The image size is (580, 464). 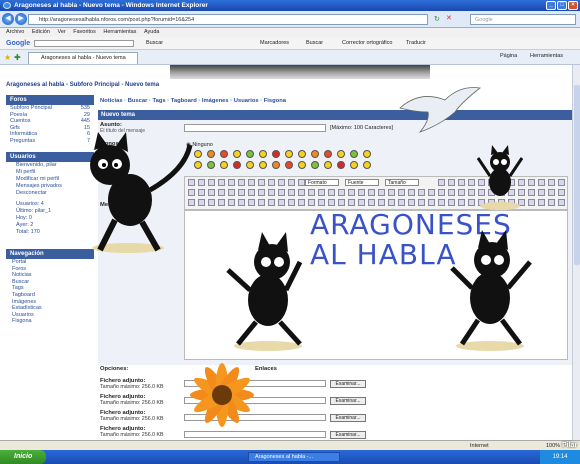 I want to click on vertical-scrollbar, so click(x=576, y=256).